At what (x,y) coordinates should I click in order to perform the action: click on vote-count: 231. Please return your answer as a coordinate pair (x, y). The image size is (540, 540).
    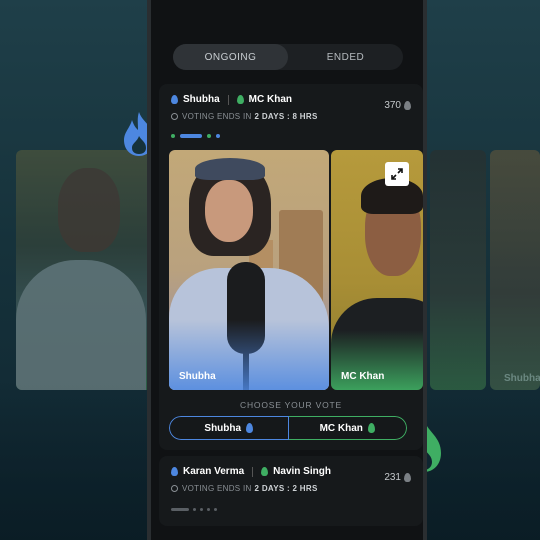
    Looking at the image, I should click on (397, 477).